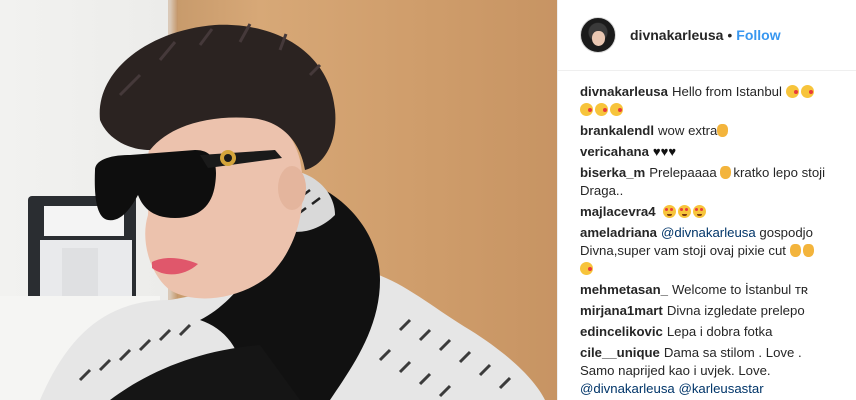  I want to click on comment-text: Hello from Istanbul, so click(726, 91).